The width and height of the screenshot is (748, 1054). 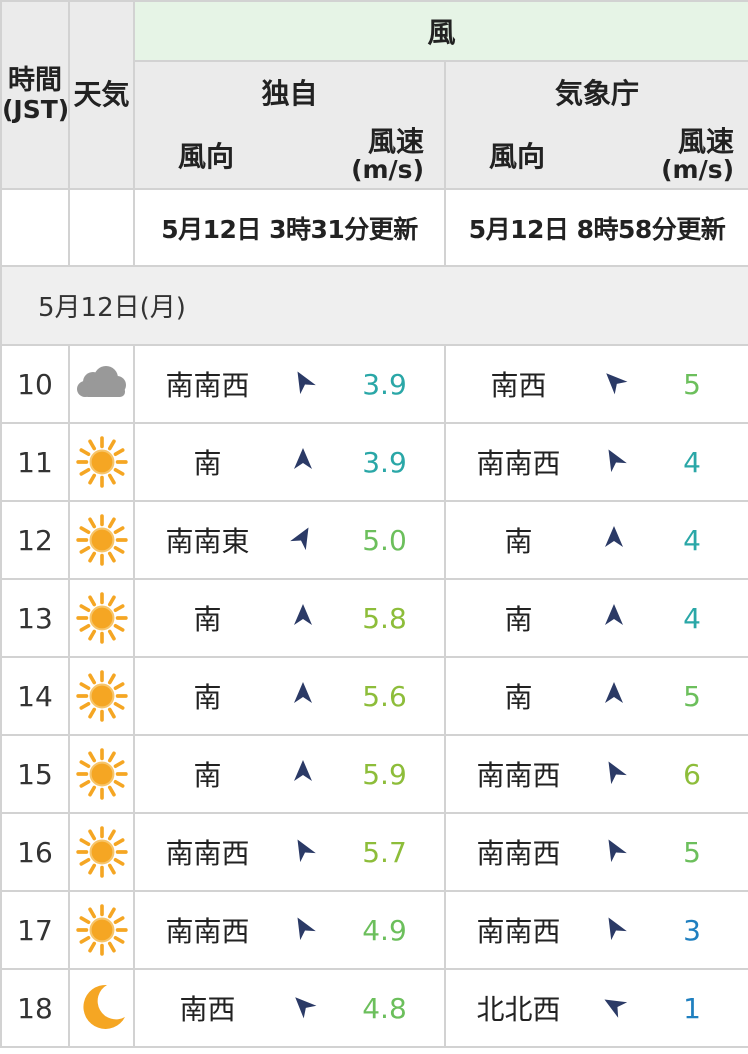 I want to click on moon-icon, so click(x=102, y=1006).